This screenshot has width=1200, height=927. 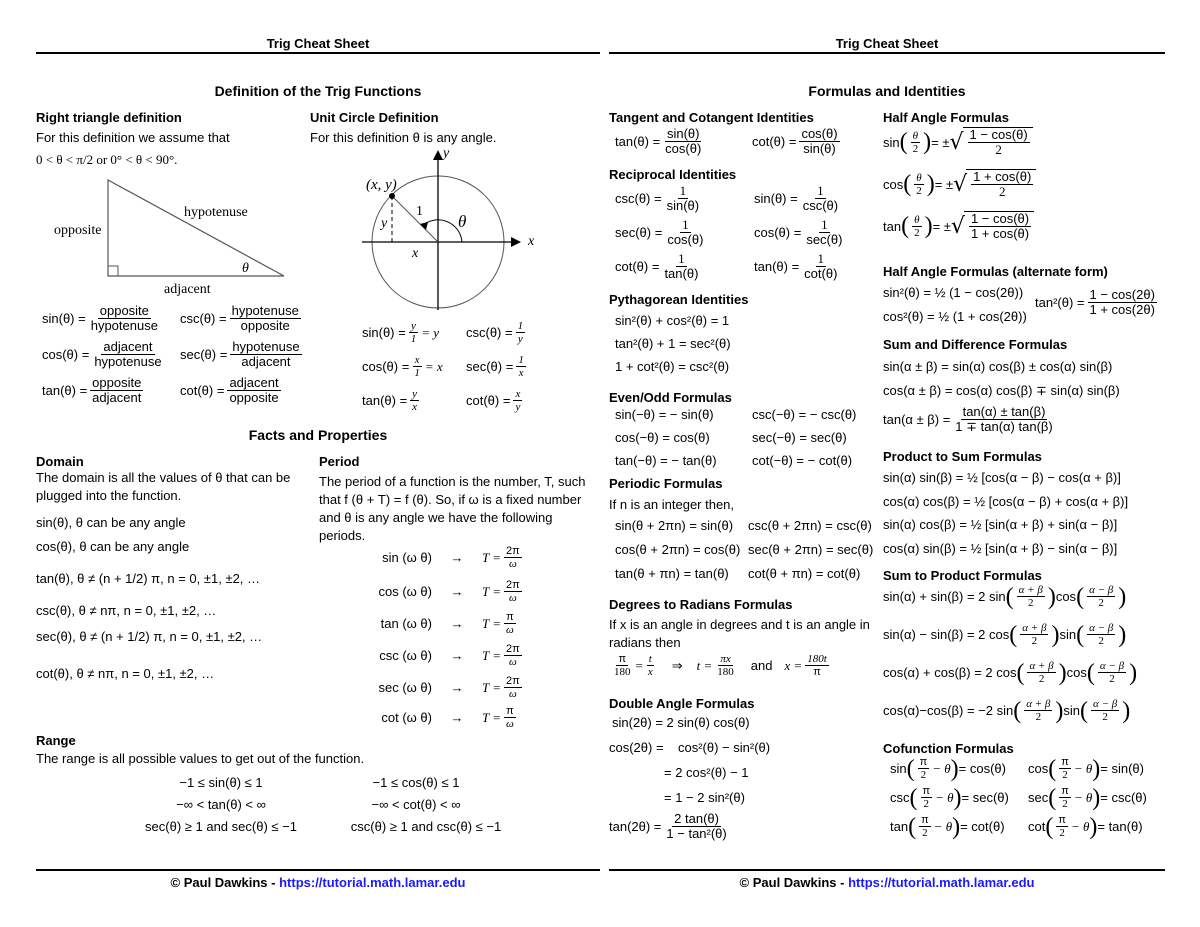 What do you see at coordinates (240, 318) in the screenshot?
I see `def-csc: csc(θ) = hypotenuse opposite` at bounding box center [240, 318].